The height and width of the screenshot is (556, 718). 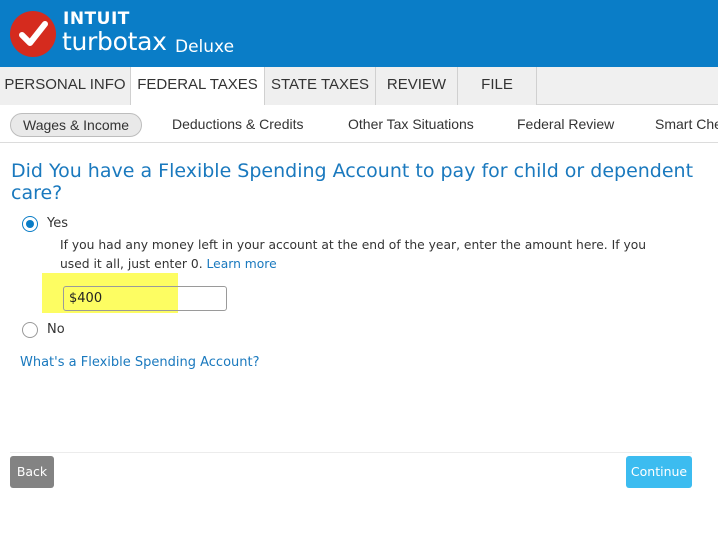 I want to click on tab-personal-info: PERSONAL INFO, so click(x=65, y=86).